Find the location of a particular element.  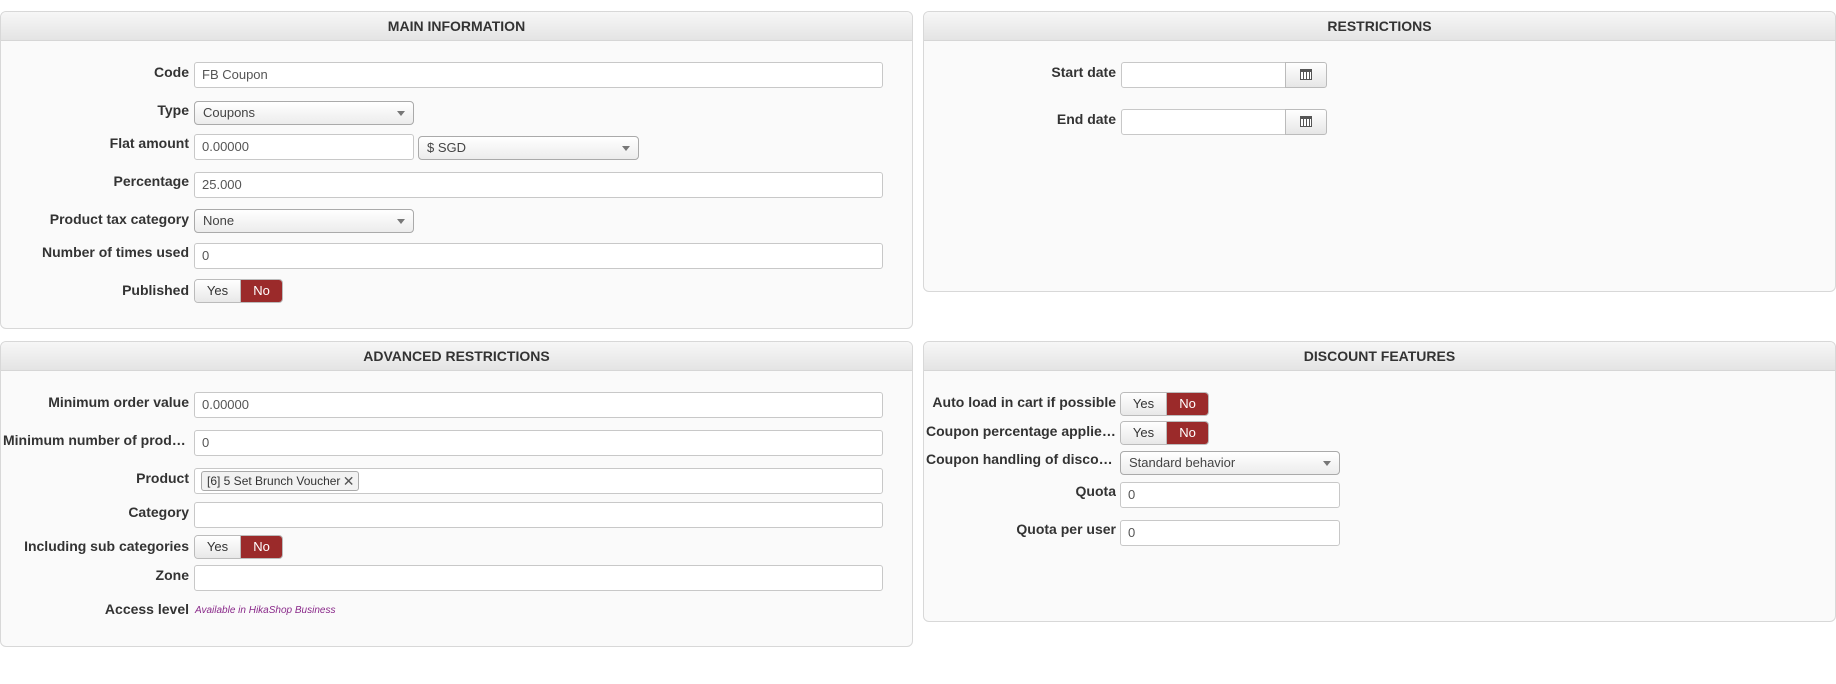

quota-per-user-input: 0 is located at coordinates (1230, 533).